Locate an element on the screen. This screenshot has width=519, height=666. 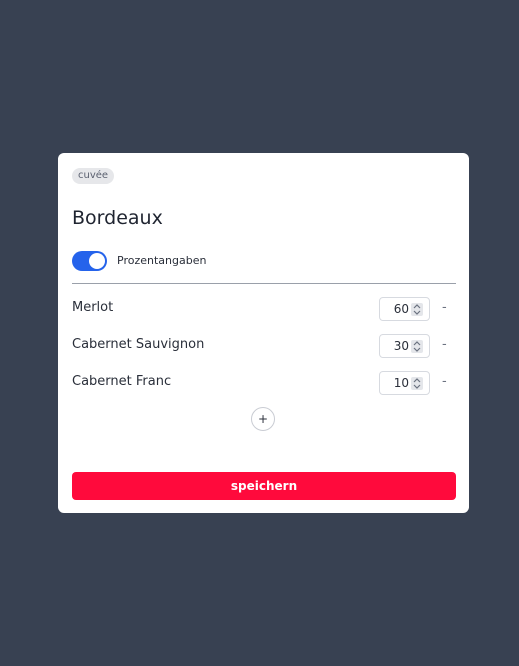
percentage-input: 60 is located at coordinates (404, 309).